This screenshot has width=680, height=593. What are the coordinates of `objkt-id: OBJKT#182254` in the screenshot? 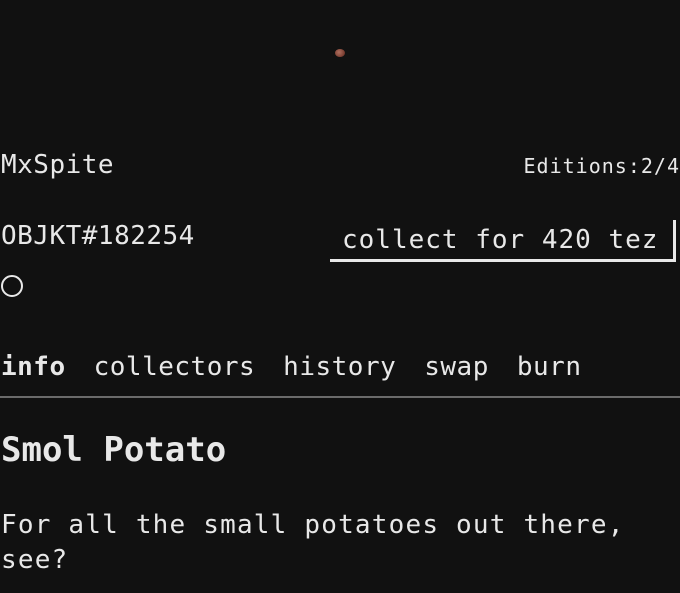 It's located at (98, 236).